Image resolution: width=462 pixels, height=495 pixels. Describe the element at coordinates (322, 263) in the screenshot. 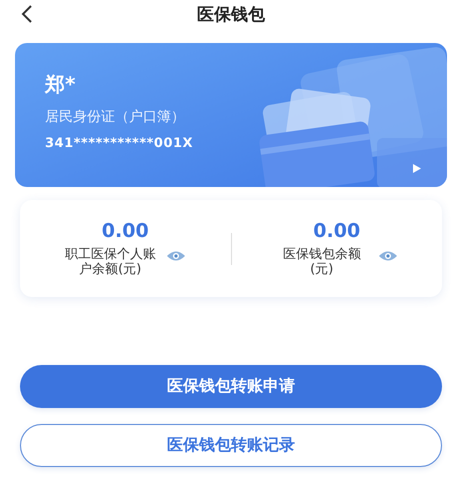

I see `balance-label: 医保钱包余额(元)` at that location.